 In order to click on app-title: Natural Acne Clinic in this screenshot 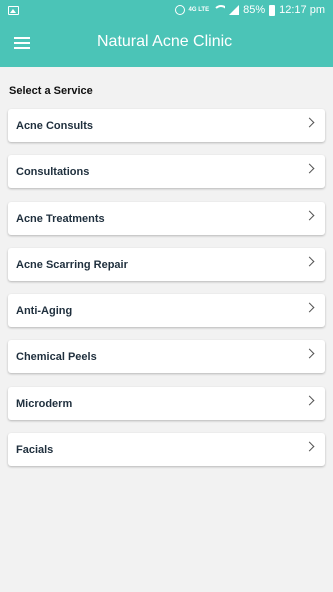, I will do `click(165, 41)`.